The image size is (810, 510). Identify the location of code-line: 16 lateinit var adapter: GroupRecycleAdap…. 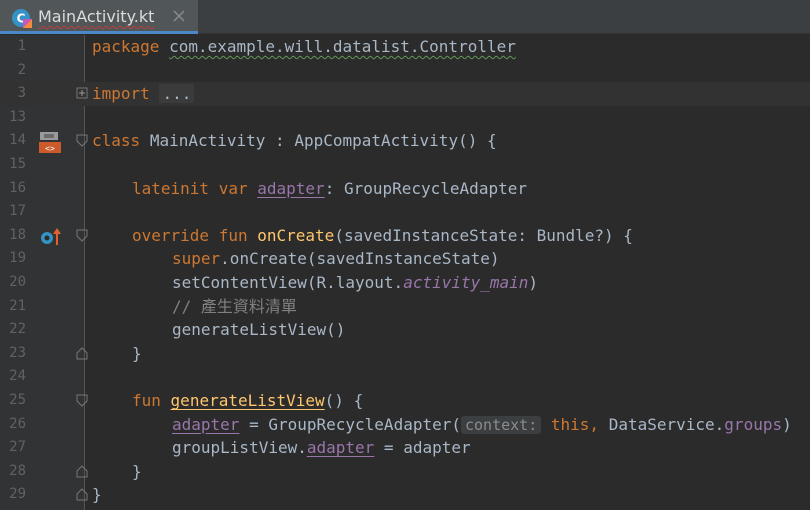
(405, 189).